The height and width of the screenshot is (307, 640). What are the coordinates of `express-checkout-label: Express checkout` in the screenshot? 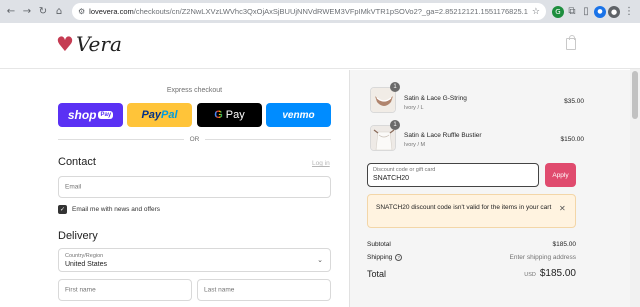 It's located at (194, 90).